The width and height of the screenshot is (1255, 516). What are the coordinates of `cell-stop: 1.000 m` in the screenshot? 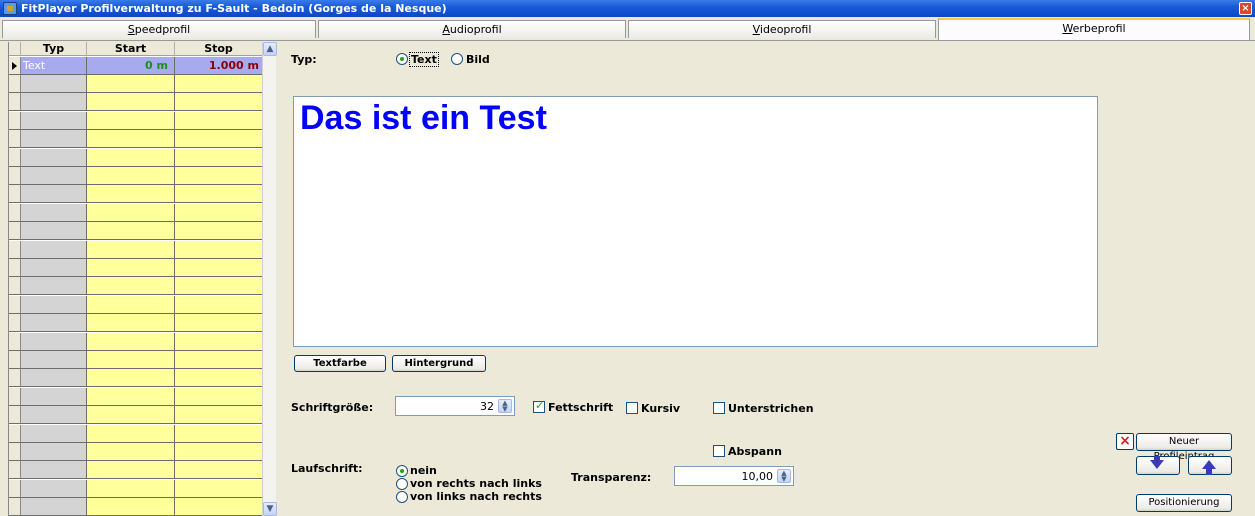 It's located at (218, 66).